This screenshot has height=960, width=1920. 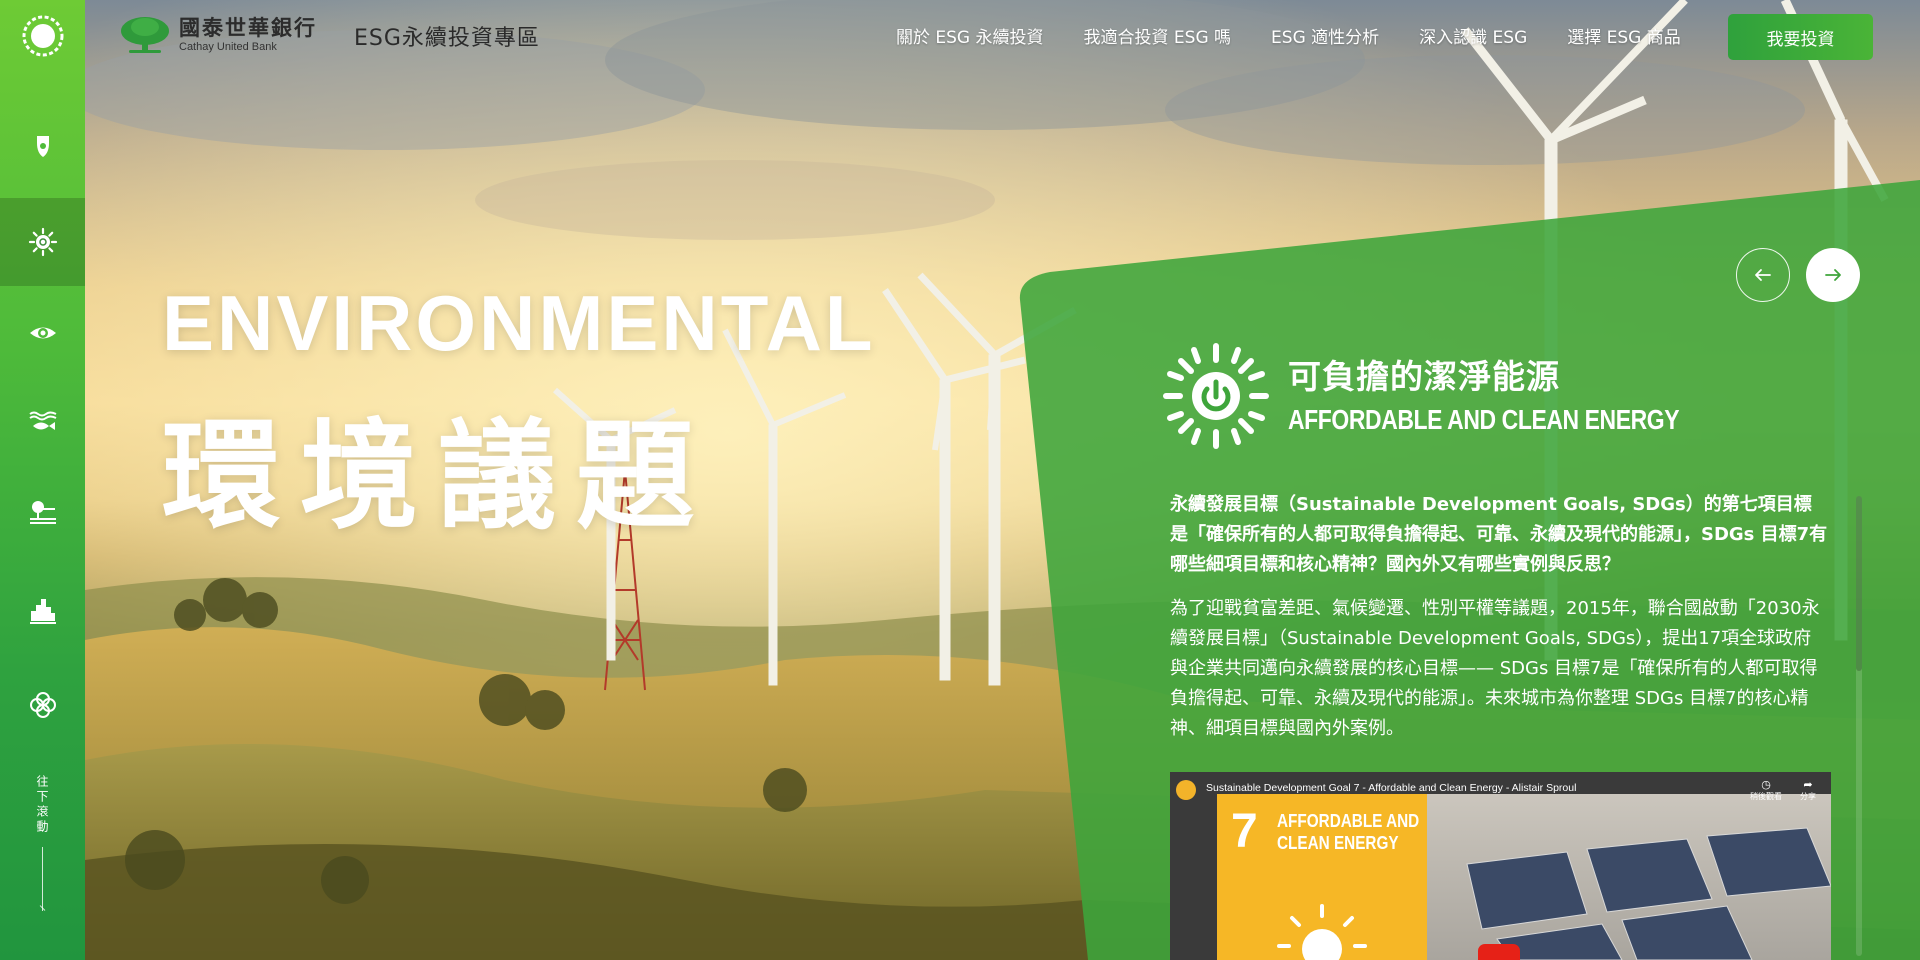 What do you see at coordinates (1322, 932) in the screenshot?
I see `video-card-sun-icon` at bounding box center [1322, 932].